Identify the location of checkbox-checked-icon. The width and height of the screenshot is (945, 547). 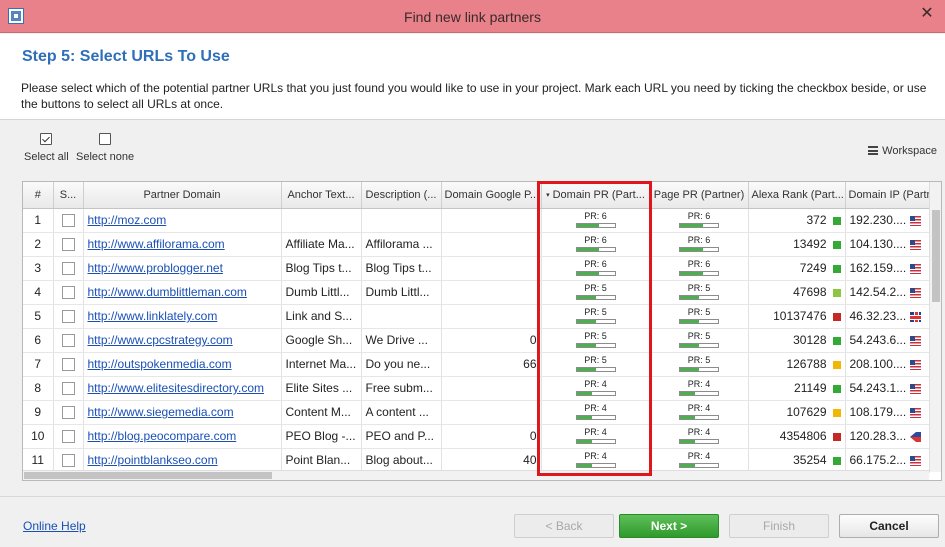
(46, 139).